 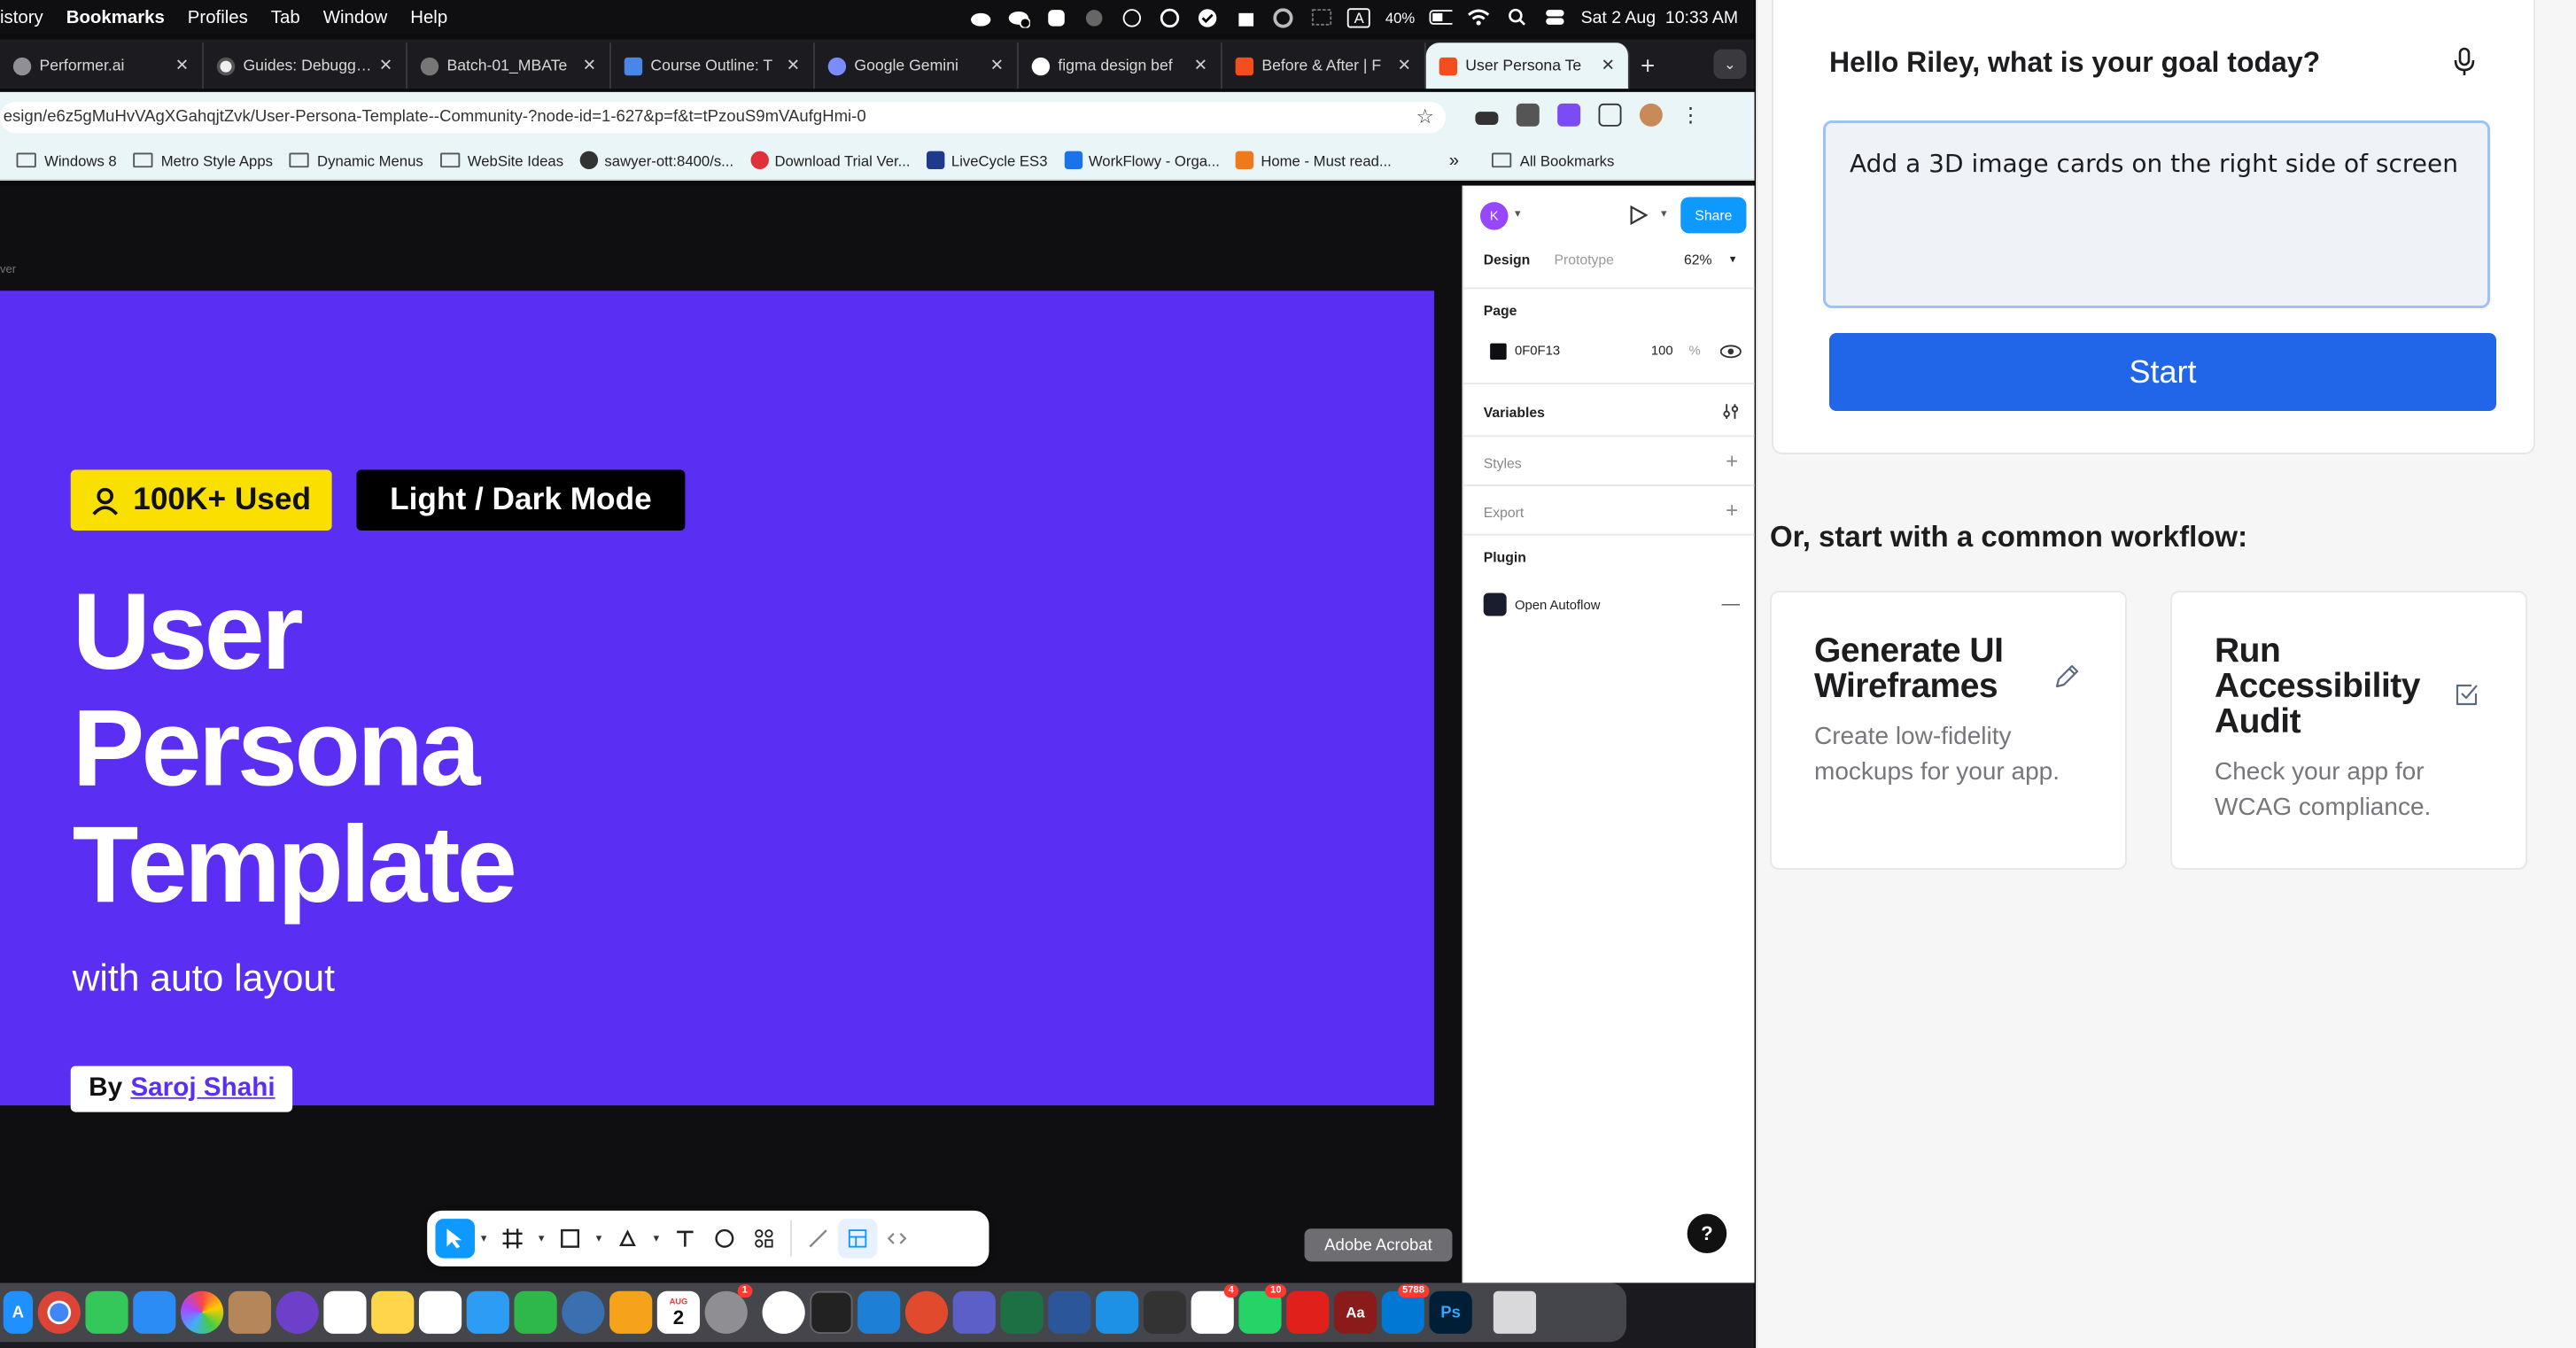 I want to click on page-color-swatch, so click(x=1498, y=351).